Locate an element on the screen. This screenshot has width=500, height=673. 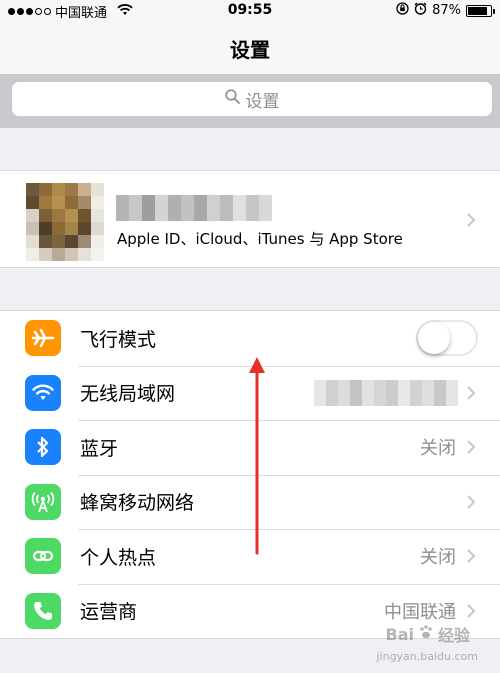
avatar is located at coordinates (65, 222).